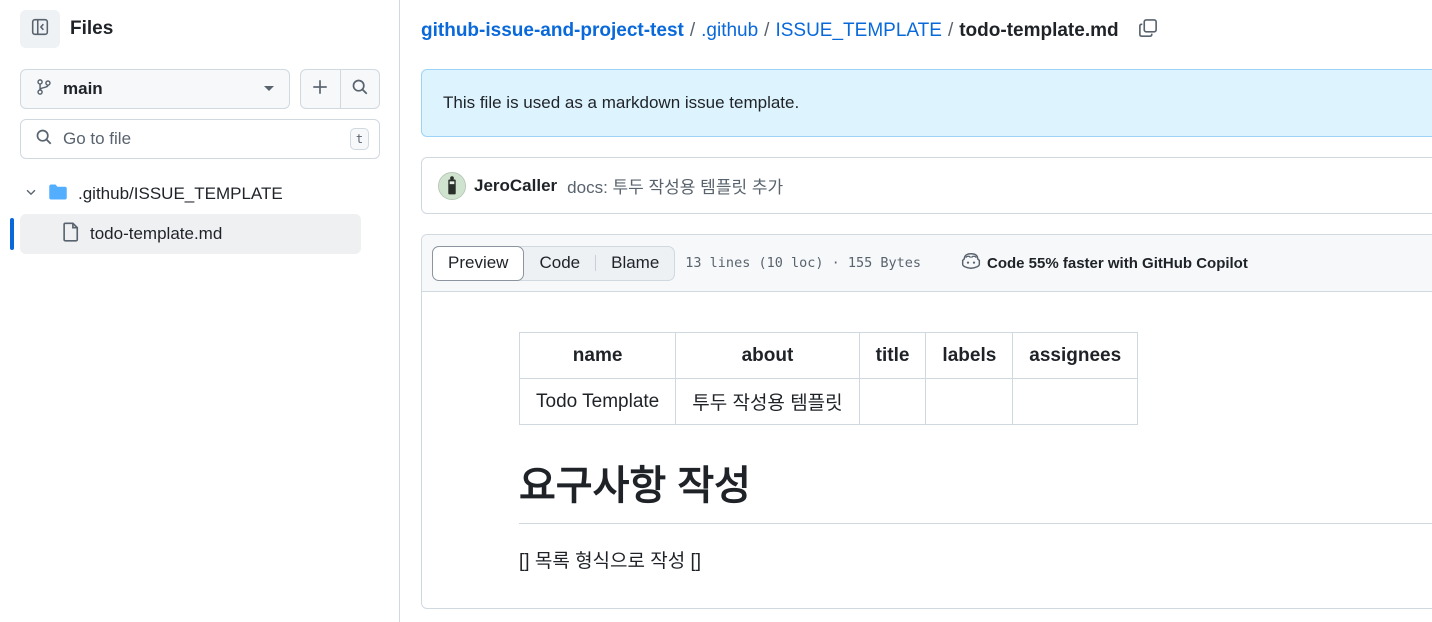 This screenshot has height=622, width=1432. What do you see at coordinates (58, 194) in the screenshot?
I see `folder-icon` at bounding box center [58, 194].